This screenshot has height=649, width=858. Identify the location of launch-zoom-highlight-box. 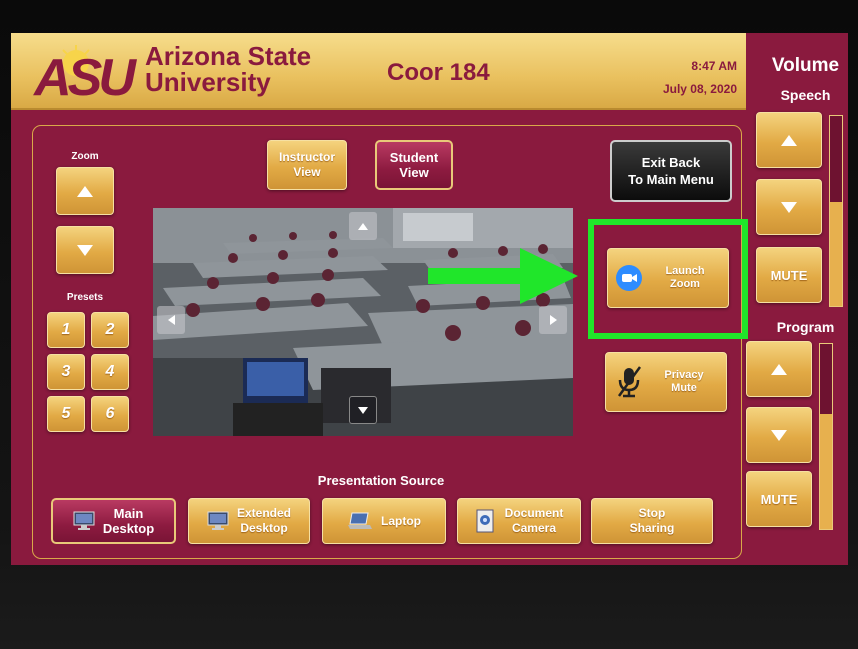
(668, 279).